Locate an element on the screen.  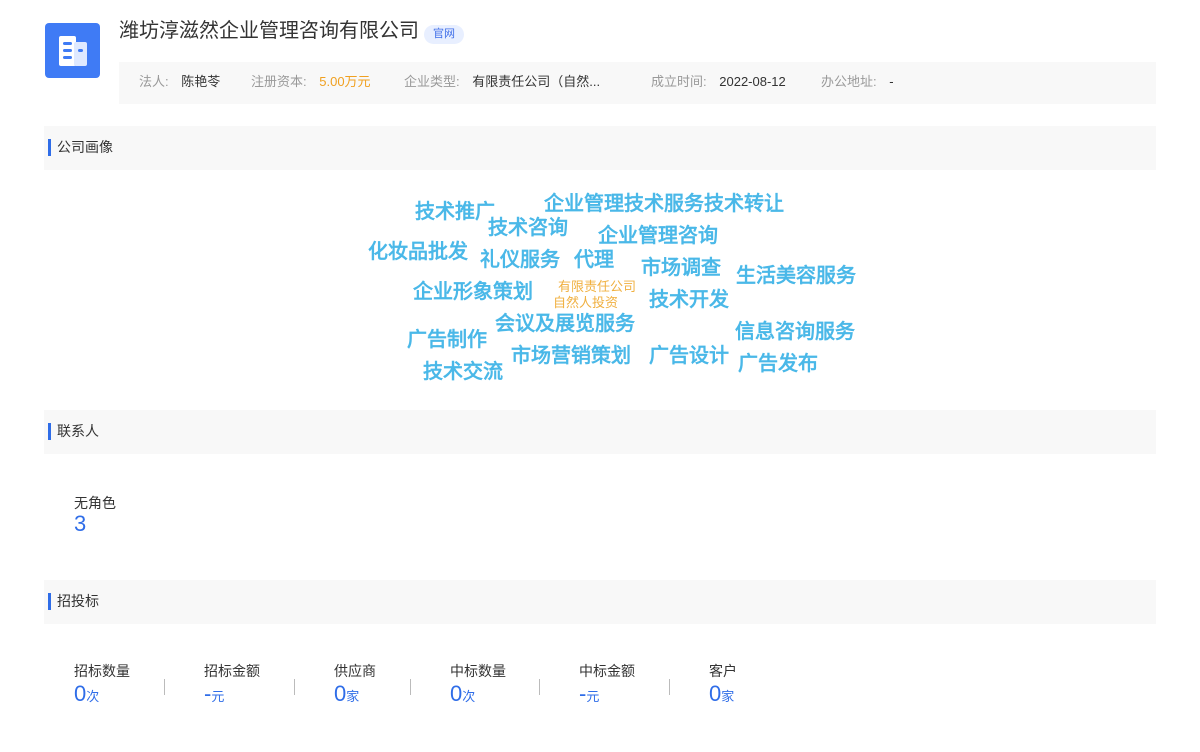
stat-award-count: 中标数量 0次 is located at coordinates (478, 686).